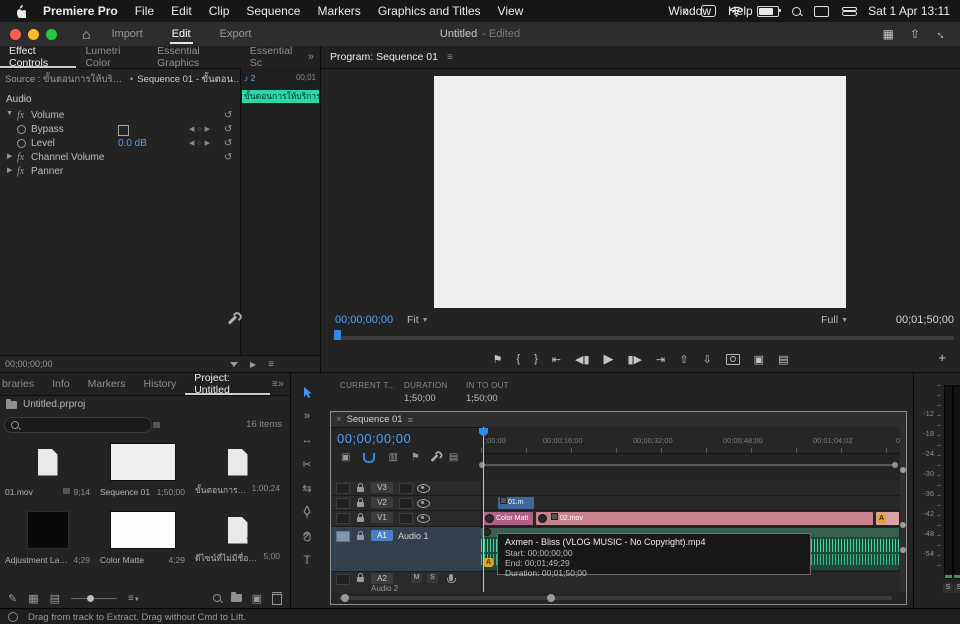 The width and height of the screenshot is (960, 624). What do you see at coordinates (45, 404) in the screenshot?
I see `project-file-row: Untitled.prproj` at bounding box center [45, 404].